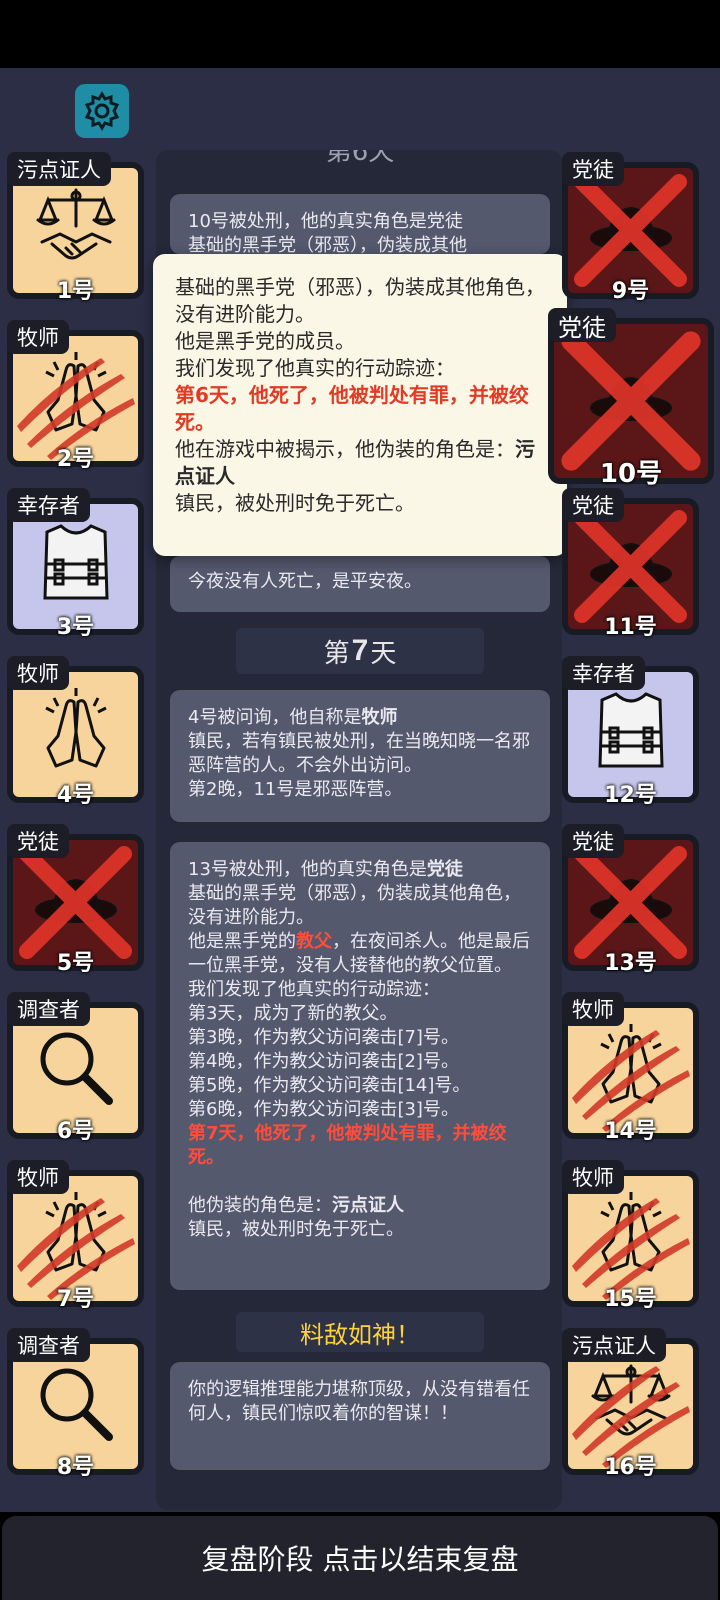 This screenshot has height=1600, width=720. Describe the element at coordinates (630, 291) in the screenshot. I see `player-number: 9号` at that location.